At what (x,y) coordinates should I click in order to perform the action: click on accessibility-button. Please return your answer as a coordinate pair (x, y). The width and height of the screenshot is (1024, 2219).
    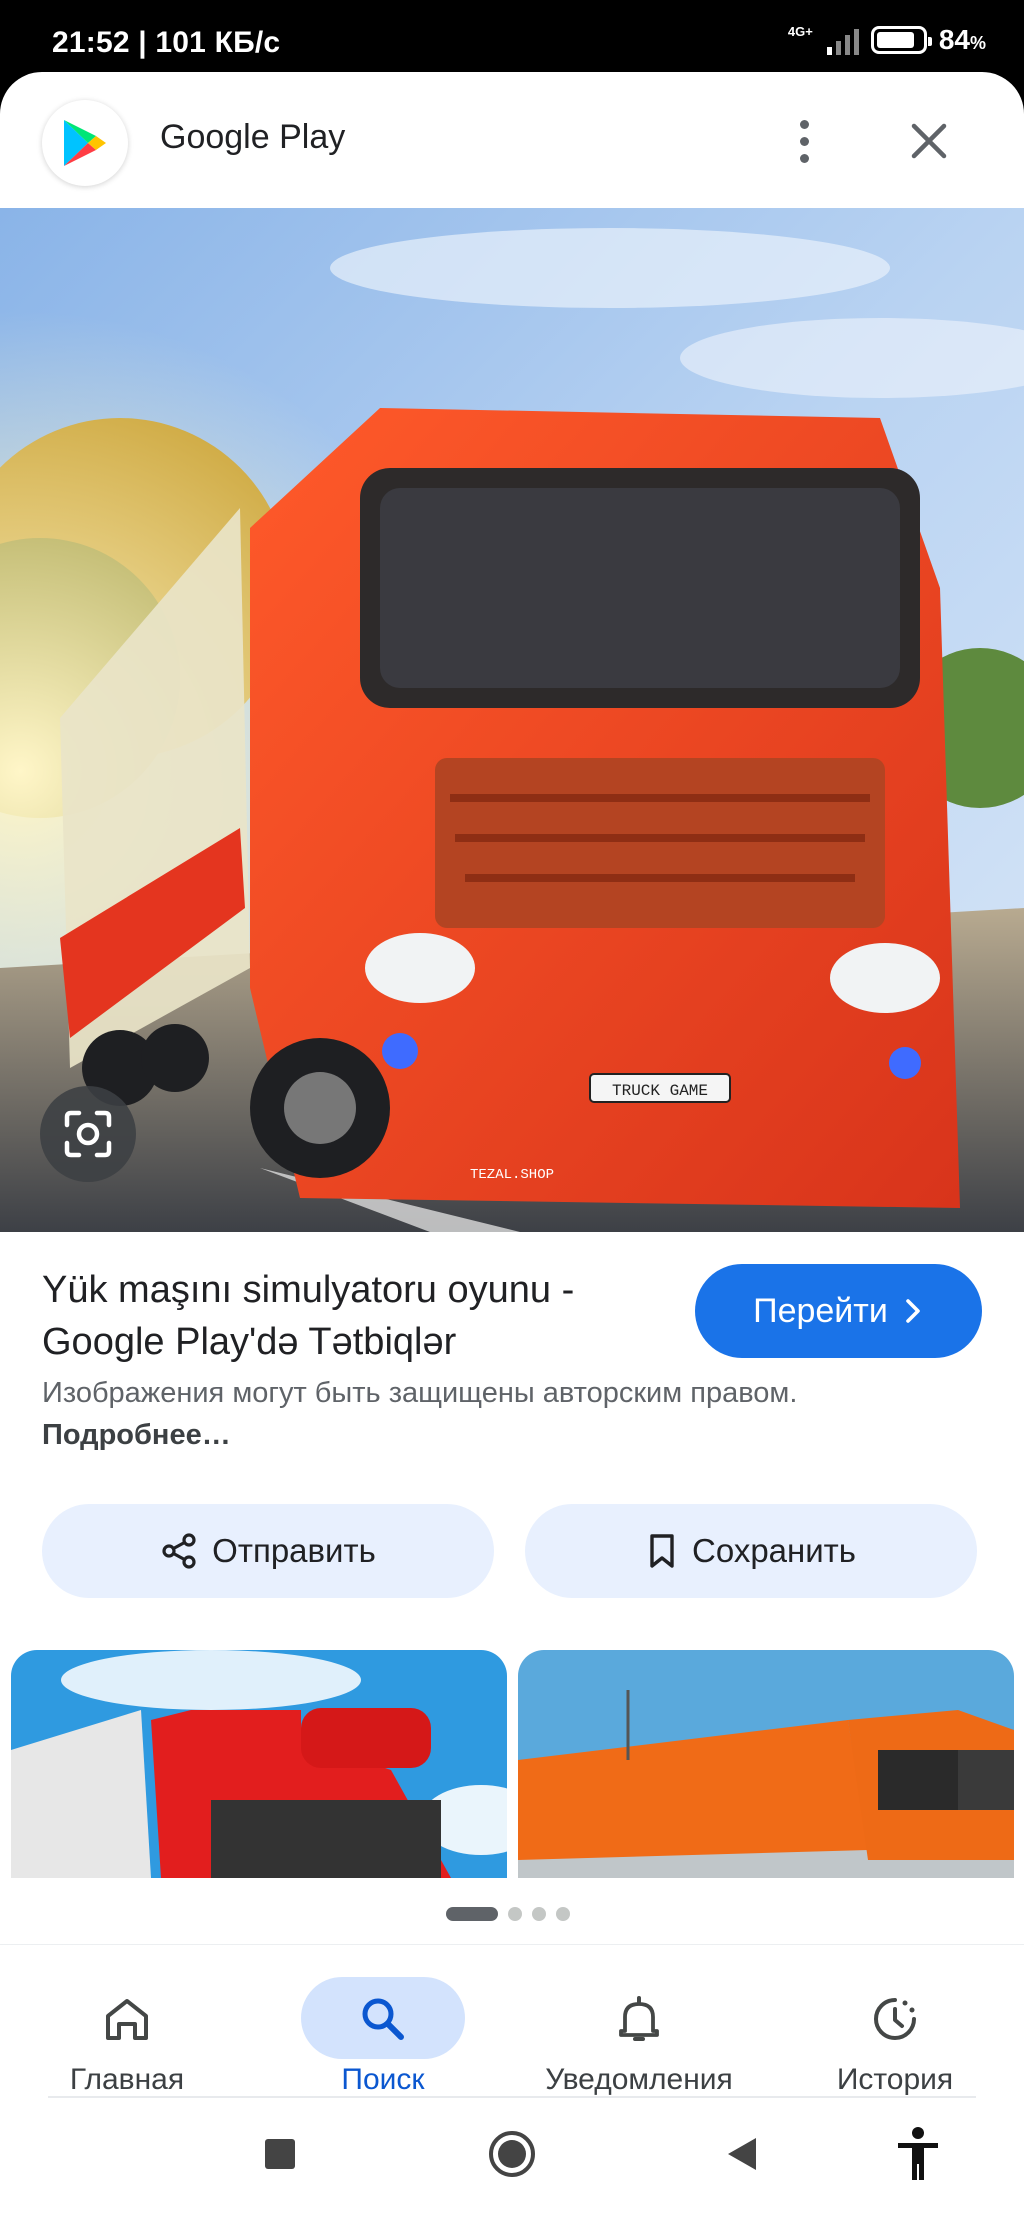
    Looking at the image, I should click on (918, 2154).